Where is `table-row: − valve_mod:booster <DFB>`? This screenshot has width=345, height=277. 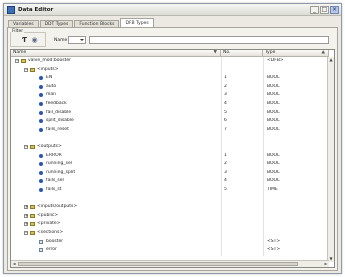 table-row: − valve_mod:booster <DFB> is located at coordinates (170, 61).